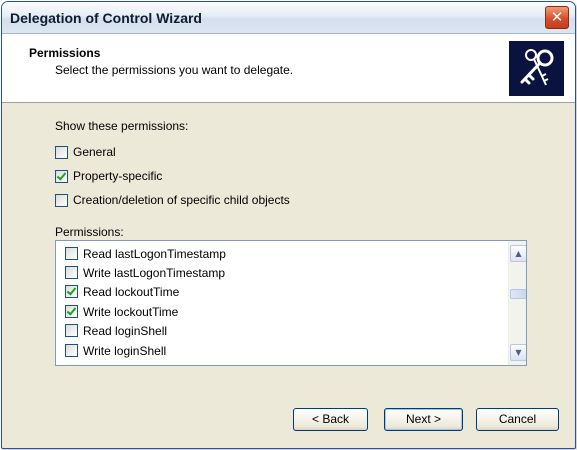 The image size is (577, 450). What do you see at coordinates (330, 419) in the screenshot?
I see `back-button: < Back` at bounding box center [330, 419].